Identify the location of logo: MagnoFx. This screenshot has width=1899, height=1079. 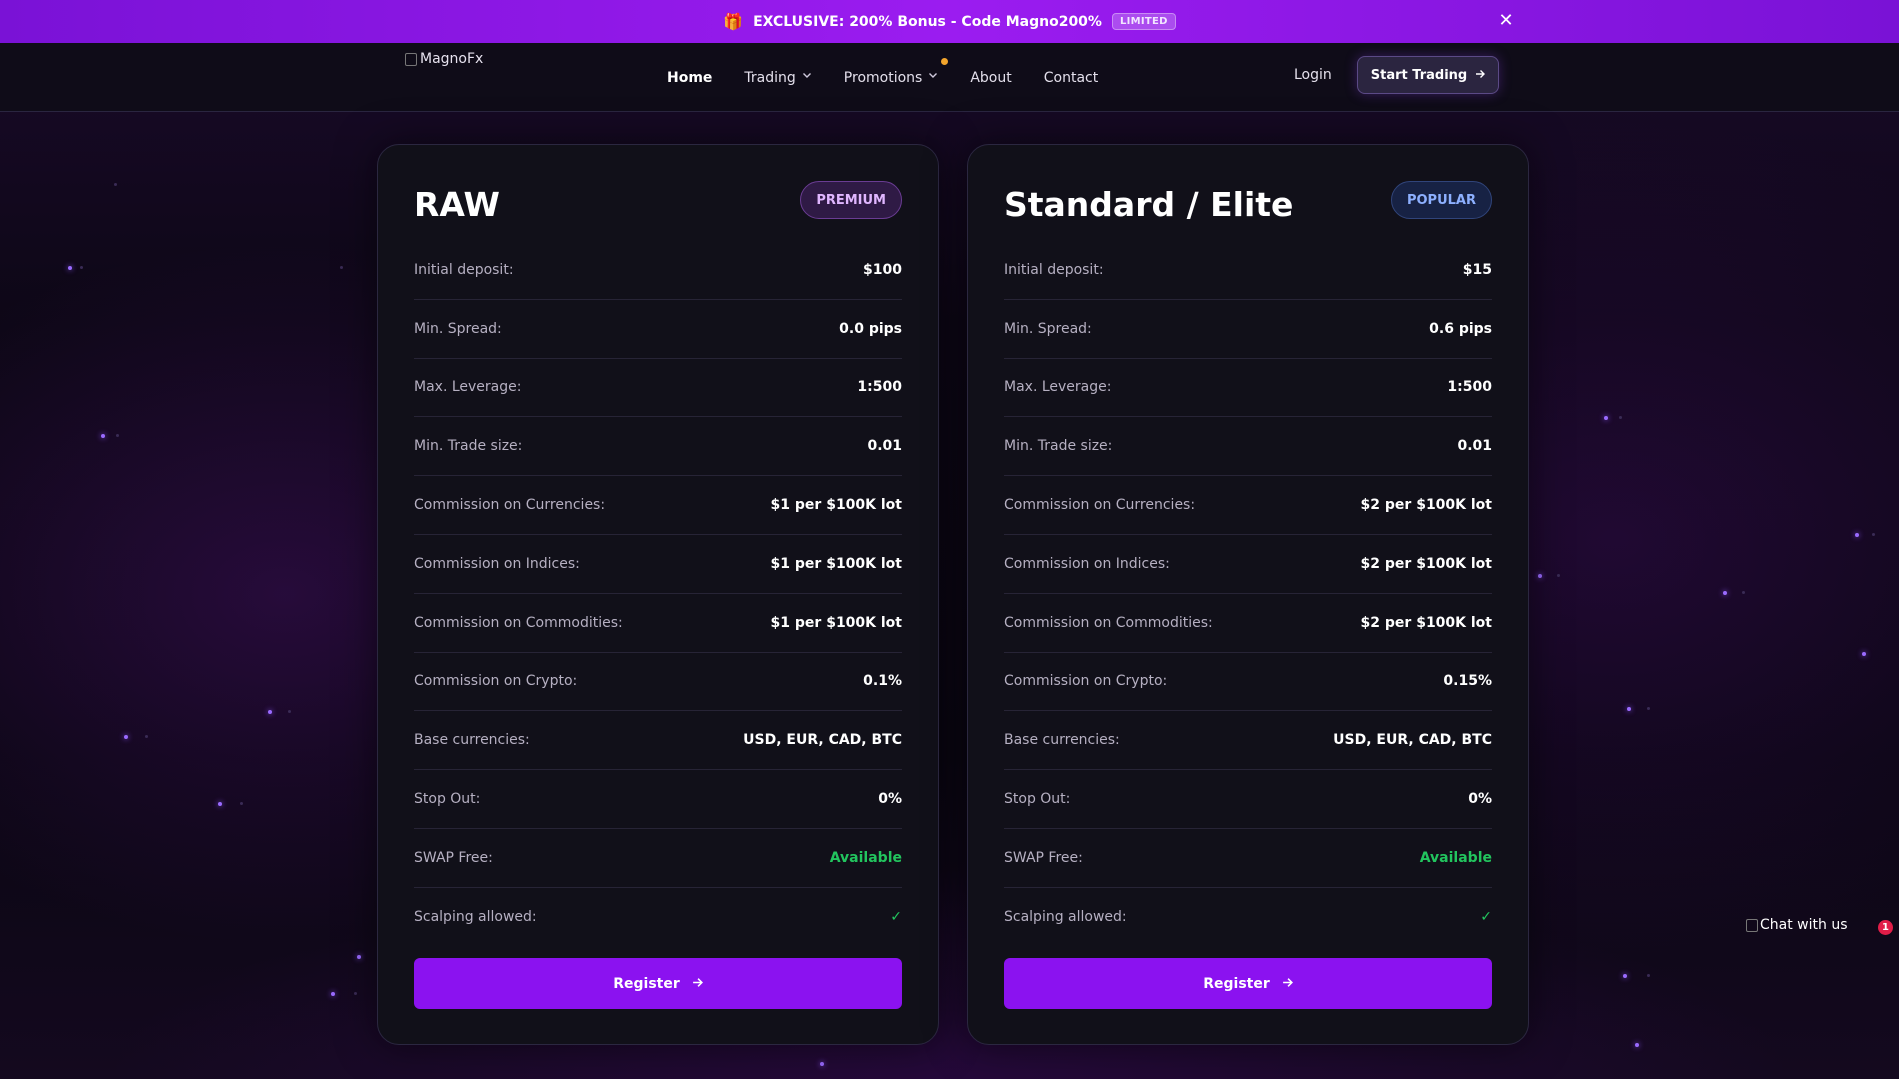
(444, 59).